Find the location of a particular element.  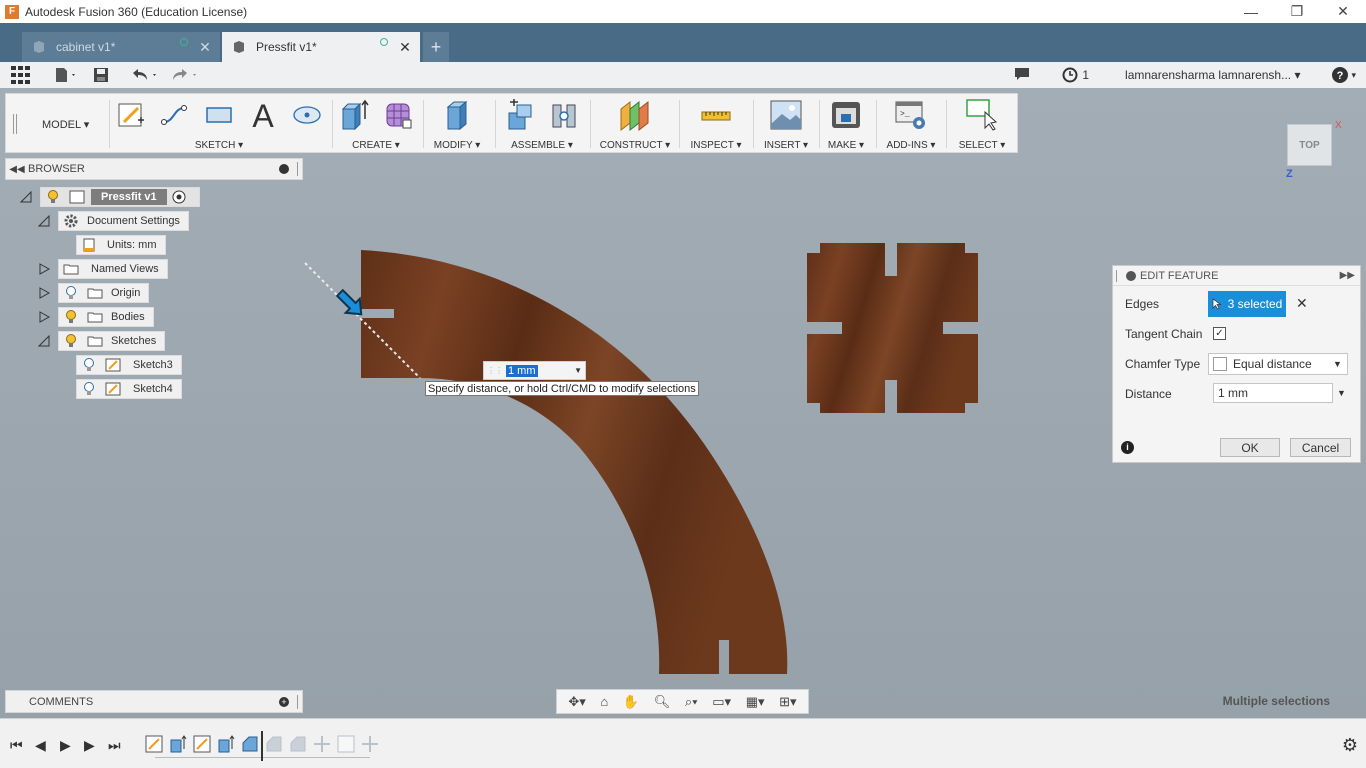

grid-settings-icon: ▦▾ is located at coordinates (755, 702).